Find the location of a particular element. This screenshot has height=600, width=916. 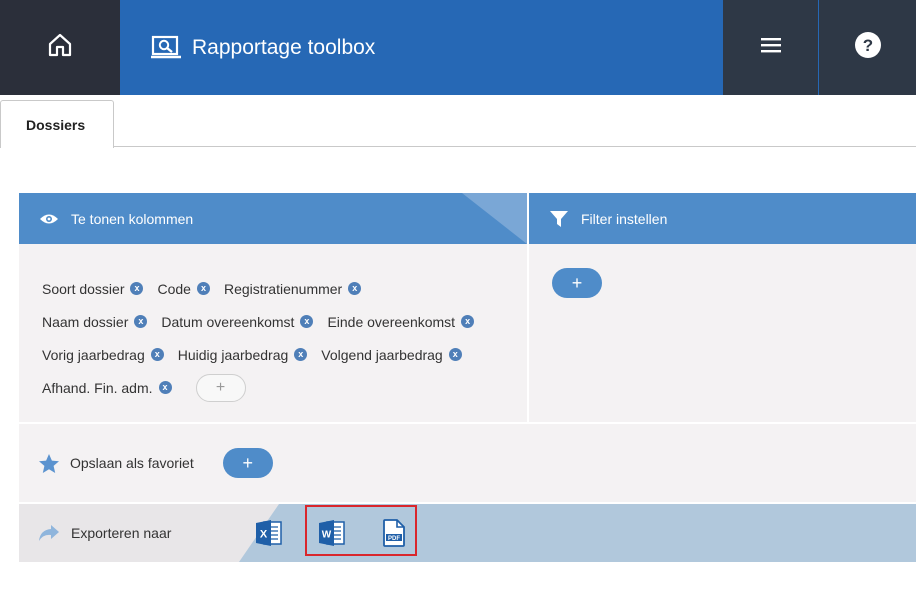

word-icon: W is located at coordinates (332, 536).